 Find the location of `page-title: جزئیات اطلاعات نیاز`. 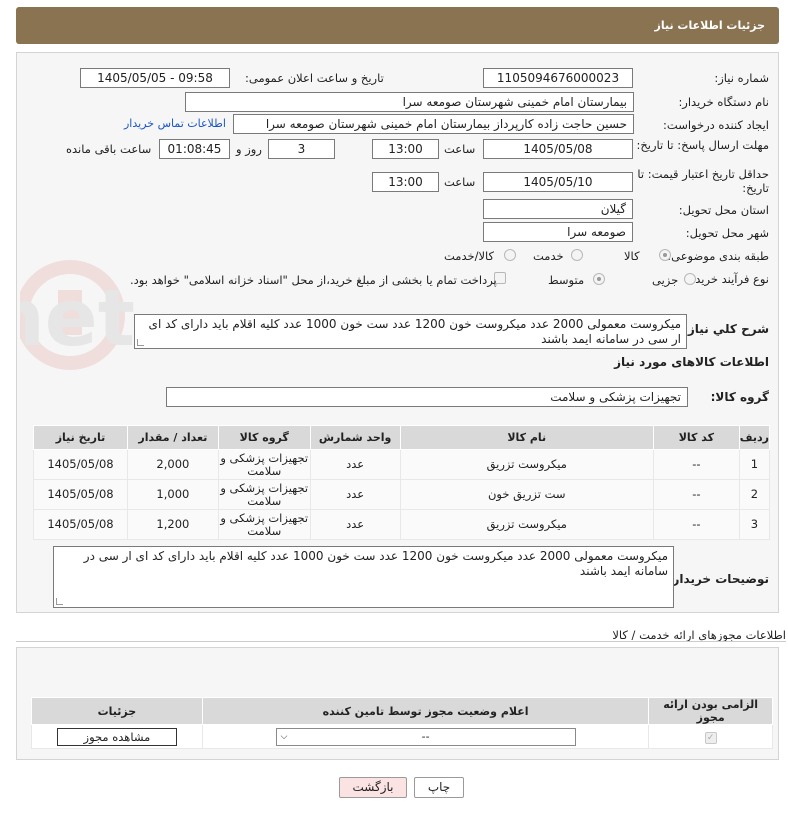

page-title: جزئیات اطلاعات نیاز is located at coordinates (710, 25).